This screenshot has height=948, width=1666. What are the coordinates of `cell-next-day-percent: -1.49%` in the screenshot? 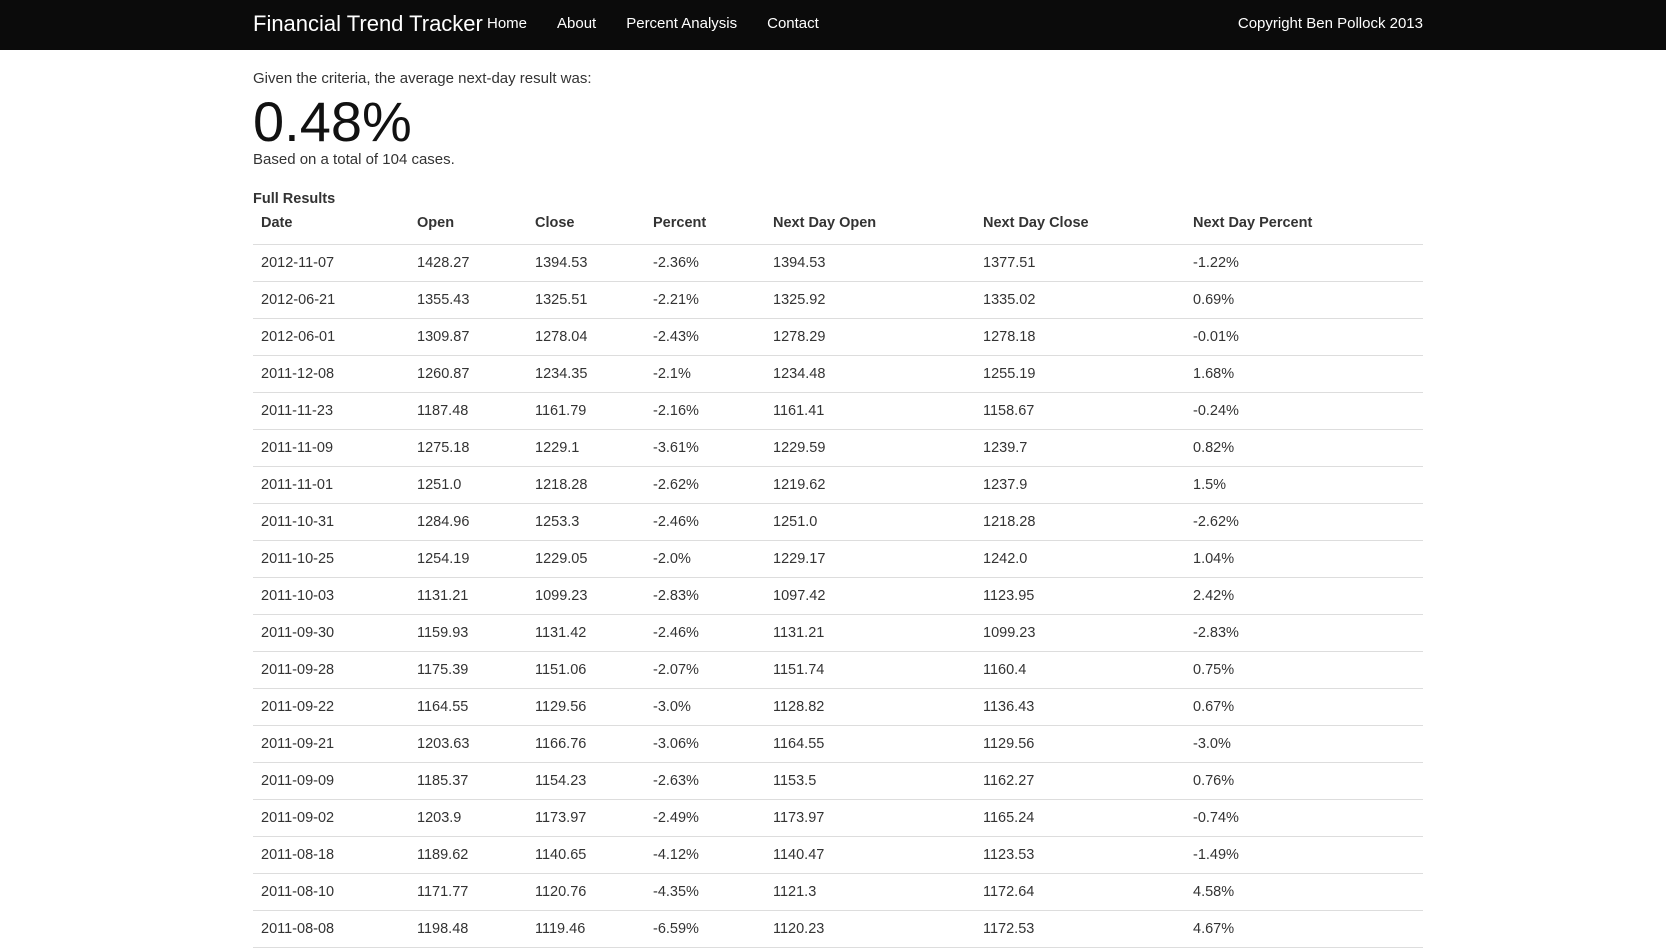 It's located at (1304, 855).